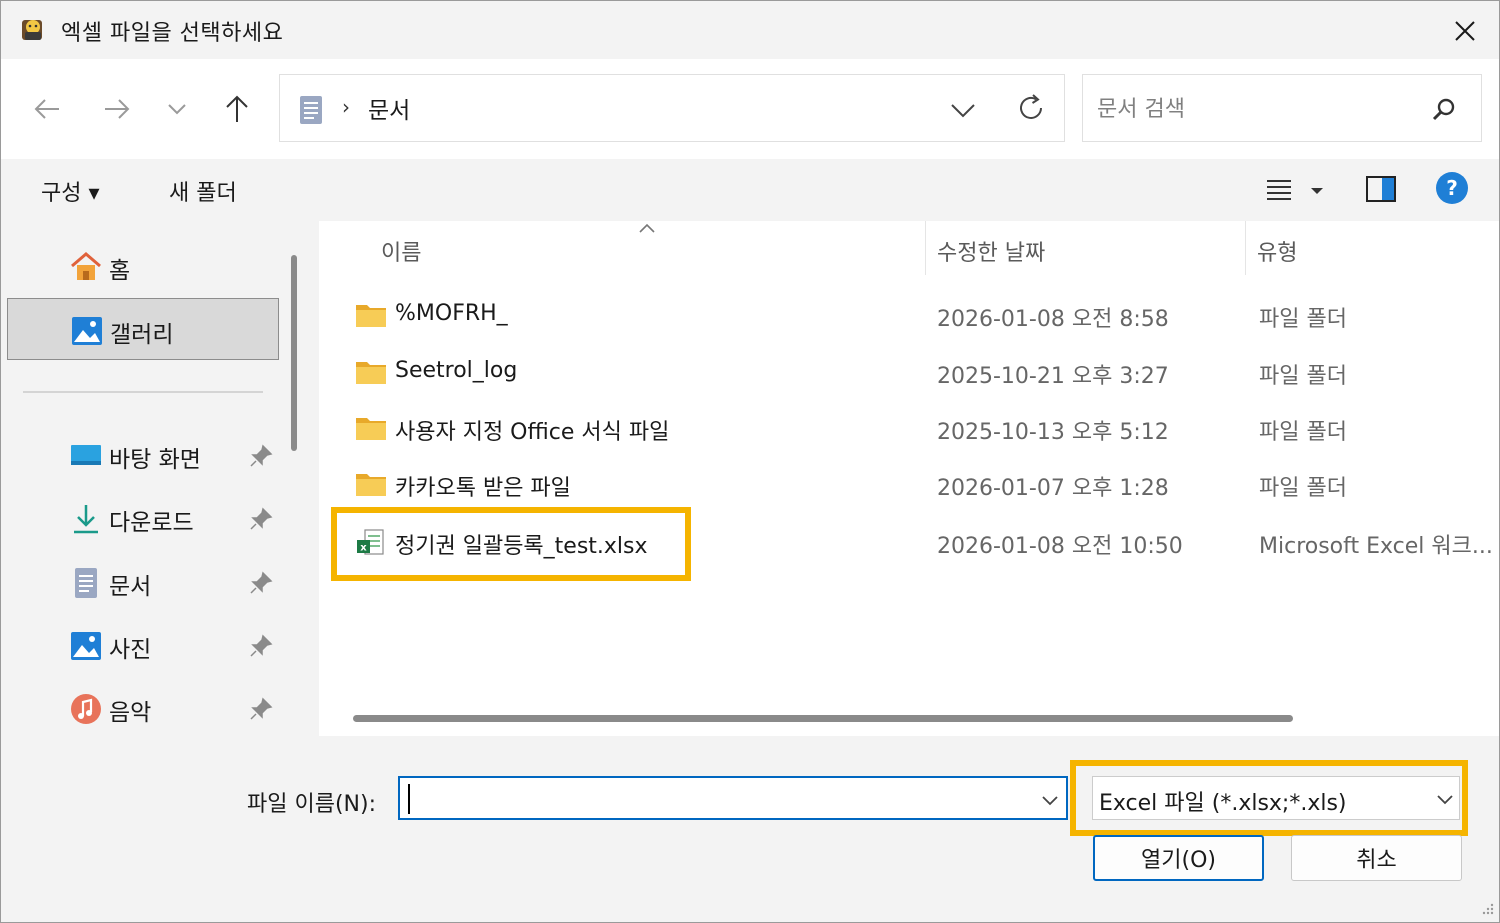 This screenshot has width=1500, height=923. I want to click on file-date: 2026-01-07 오후 1:28, so click(1053, 488).